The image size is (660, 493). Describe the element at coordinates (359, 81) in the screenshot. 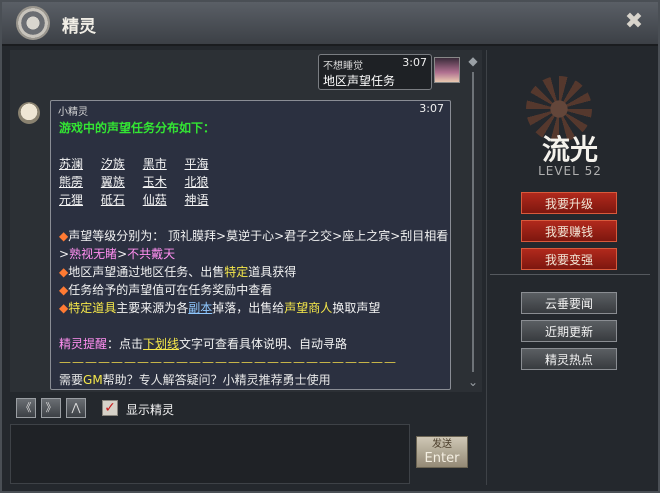

I see `user-message-text: 地区声望任务` at that location.